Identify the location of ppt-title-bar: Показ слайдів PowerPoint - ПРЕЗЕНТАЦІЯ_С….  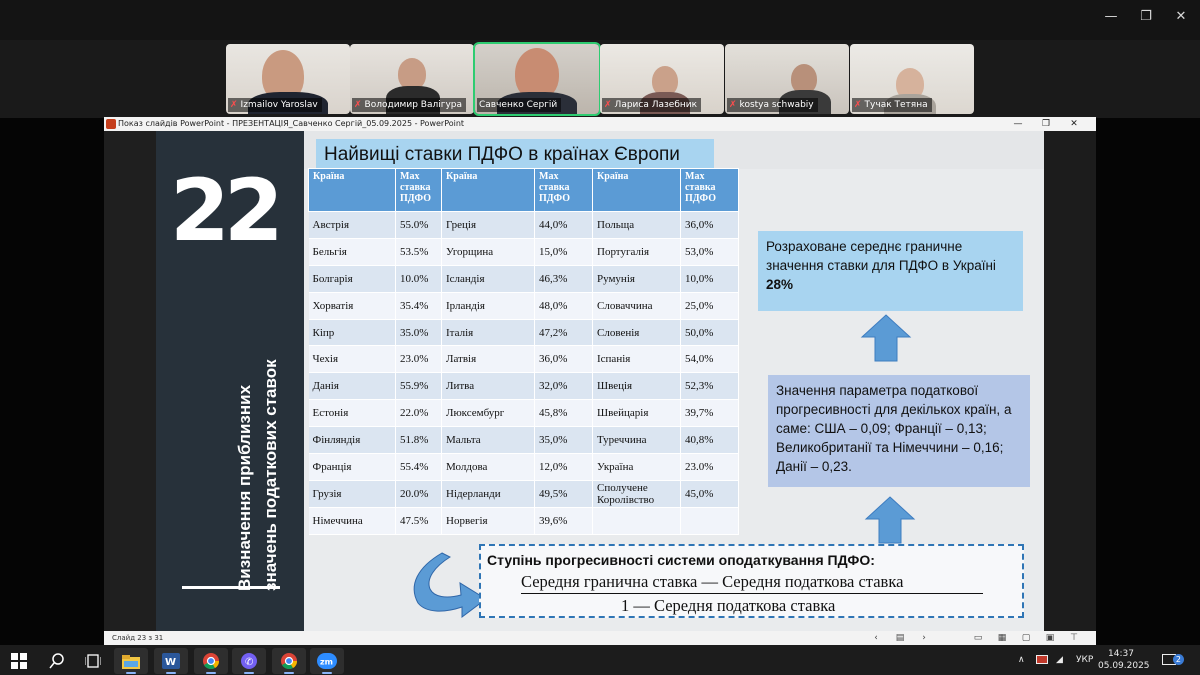
(600, 124).